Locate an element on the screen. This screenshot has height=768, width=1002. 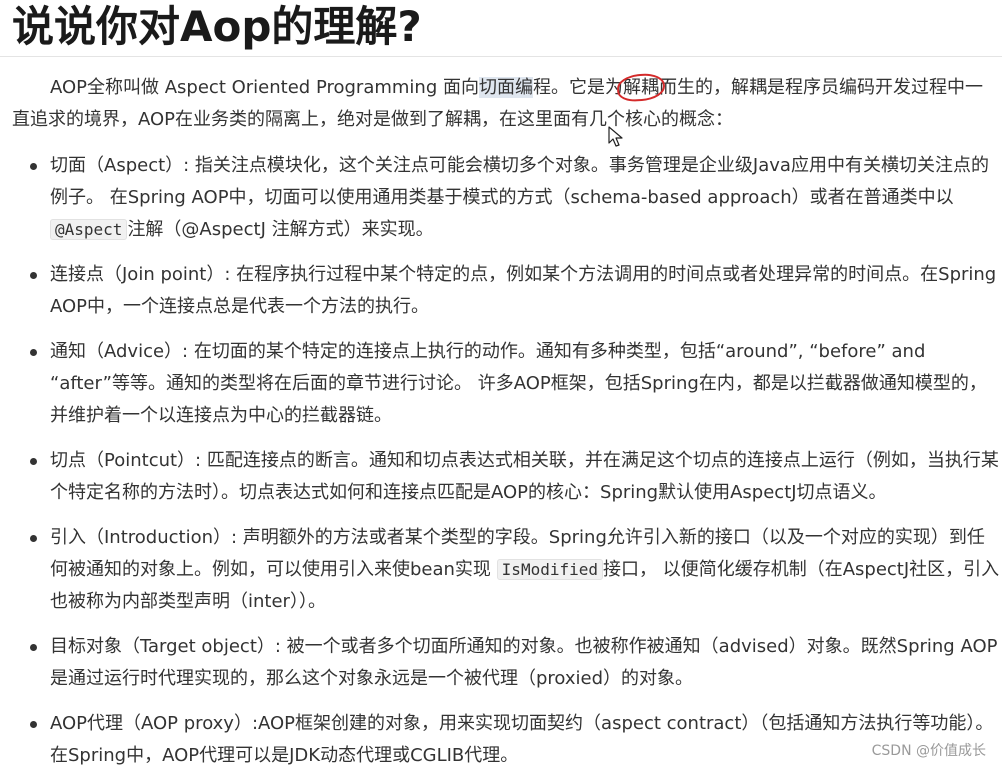
page-title: 说说你对Aop的理解? is located at coordinates (217, 26).